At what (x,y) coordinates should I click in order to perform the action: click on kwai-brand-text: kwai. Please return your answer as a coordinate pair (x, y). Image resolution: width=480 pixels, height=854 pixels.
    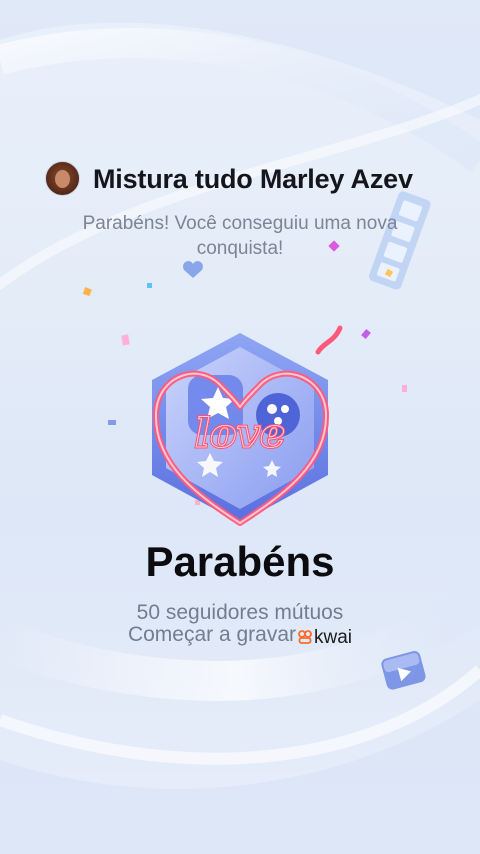
    Looking at the image, I should click on (333, 637).